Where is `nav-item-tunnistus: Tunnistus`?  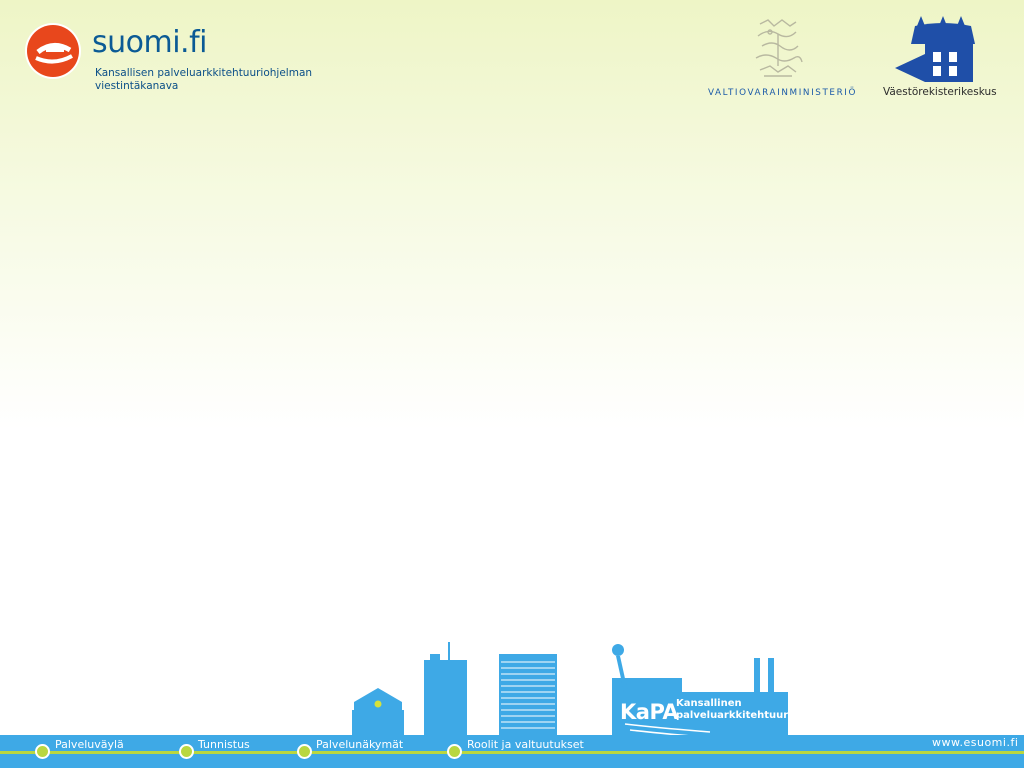
nav-item-tunnistus: Tunnistus is located at coordinates (224, 744).